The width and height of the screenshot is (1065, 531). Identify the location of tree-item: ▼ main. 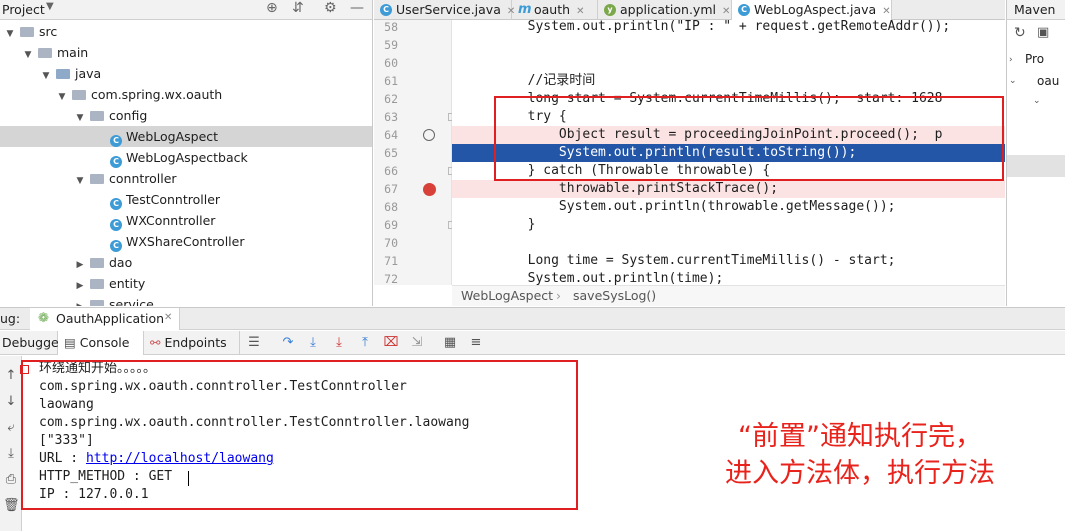
(186, 52).